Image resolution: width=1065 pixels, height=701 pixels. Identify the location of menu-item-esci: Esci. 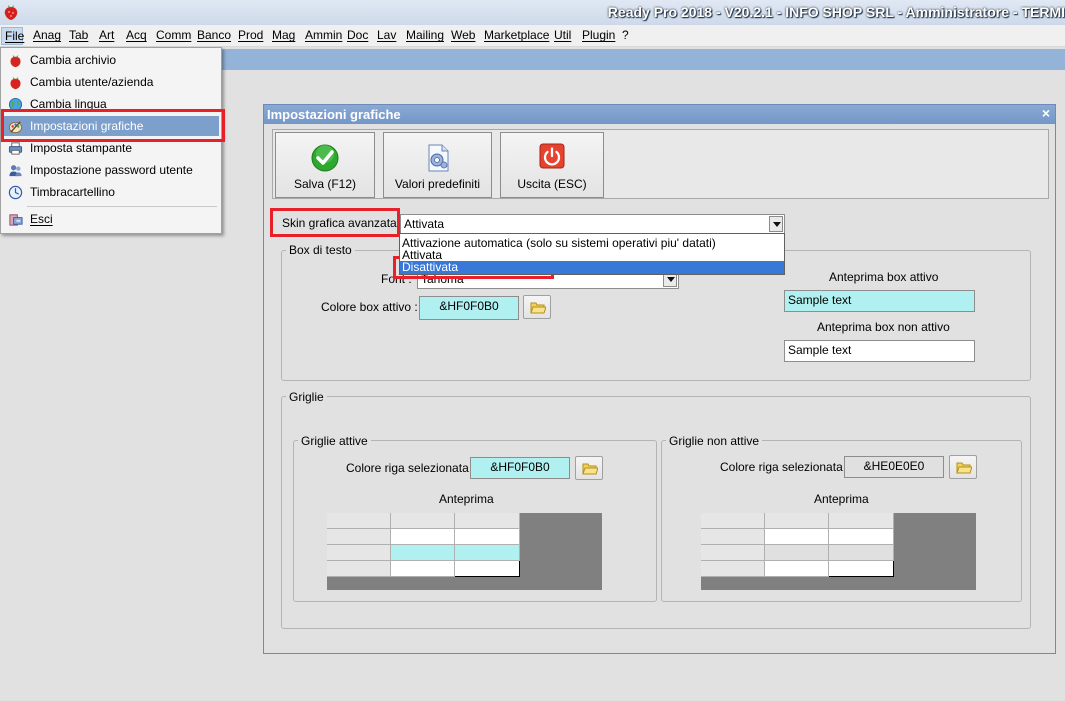
(111, 219).